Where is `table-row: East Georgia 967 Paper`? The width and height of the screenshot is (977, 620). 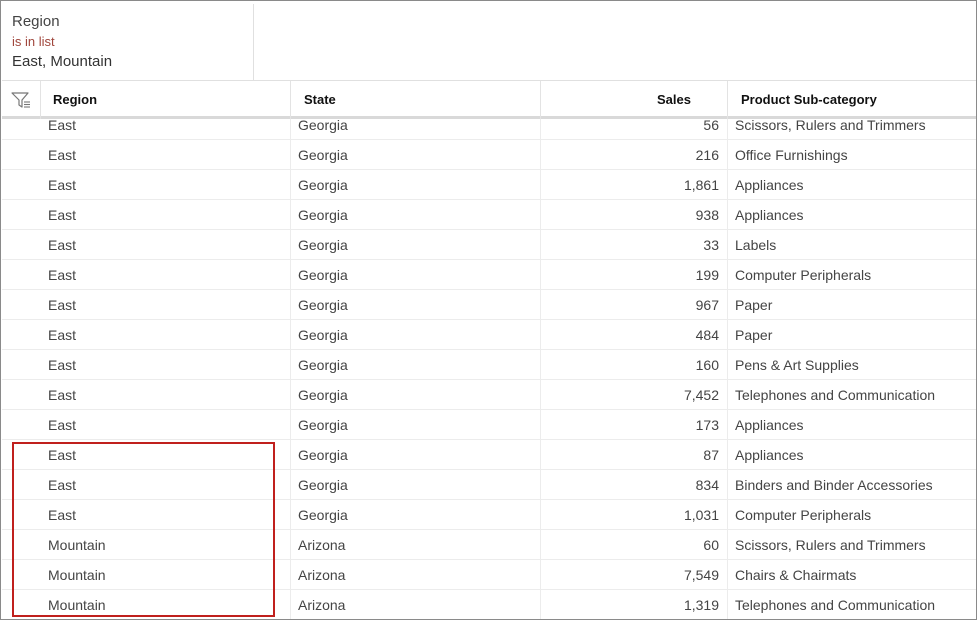 table-row: East Georgia 967 Paper is located at coordinates (489, 305).